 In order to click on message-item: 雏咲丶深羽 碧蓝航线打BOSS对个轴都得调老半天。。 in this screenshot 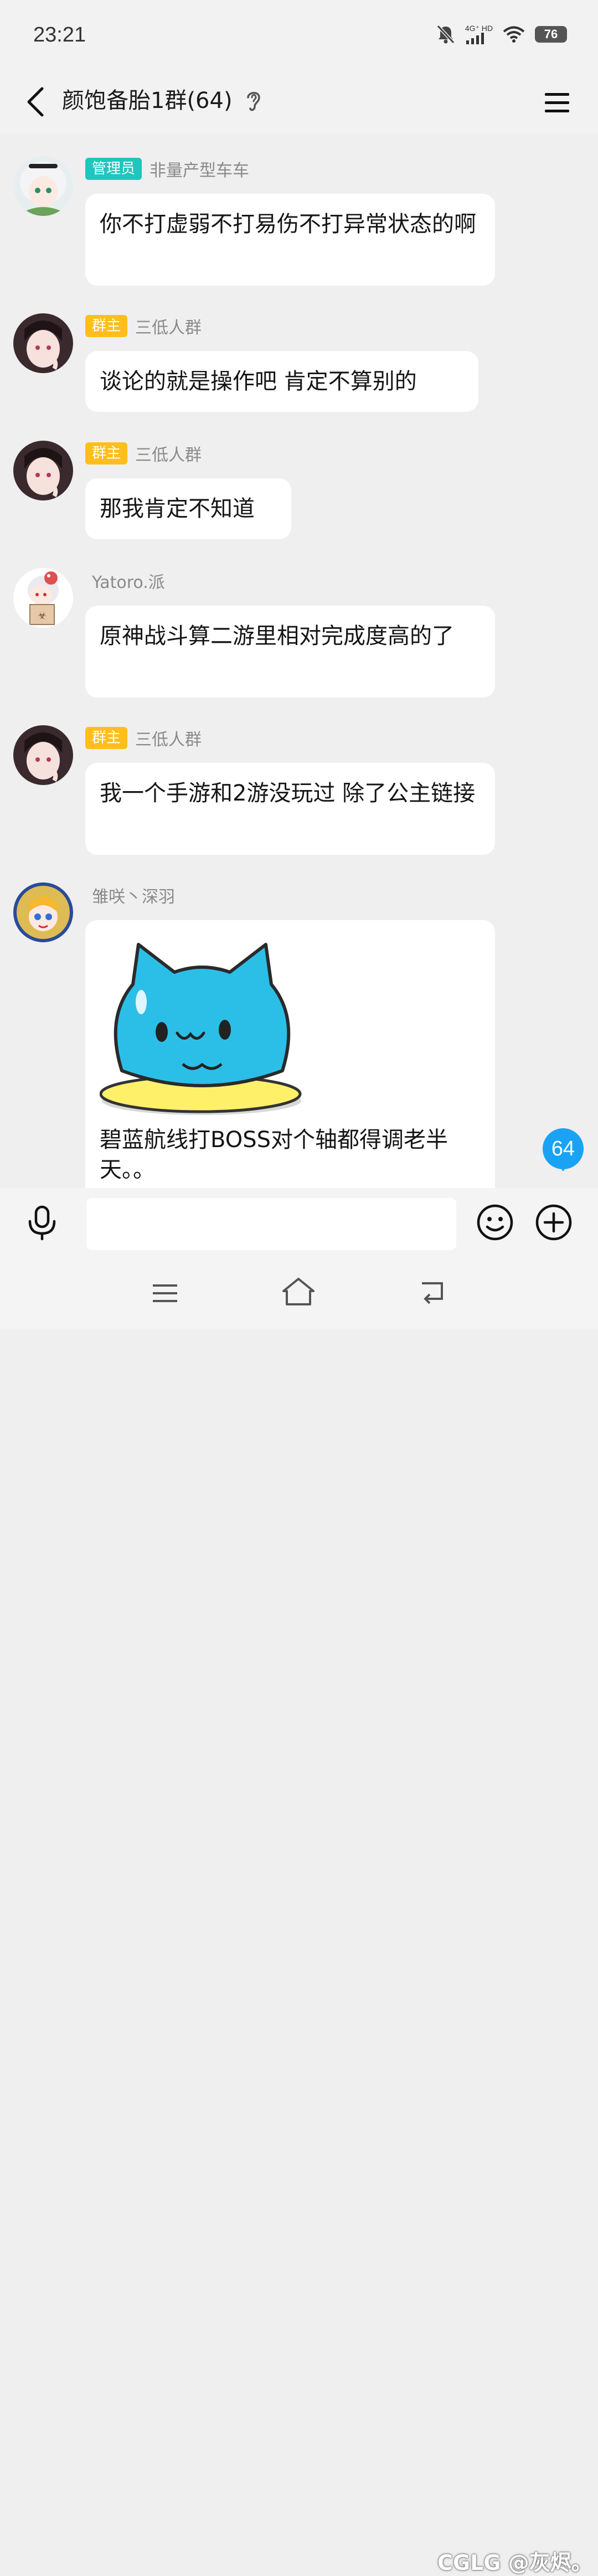, I will do `click(299, 1035)`.